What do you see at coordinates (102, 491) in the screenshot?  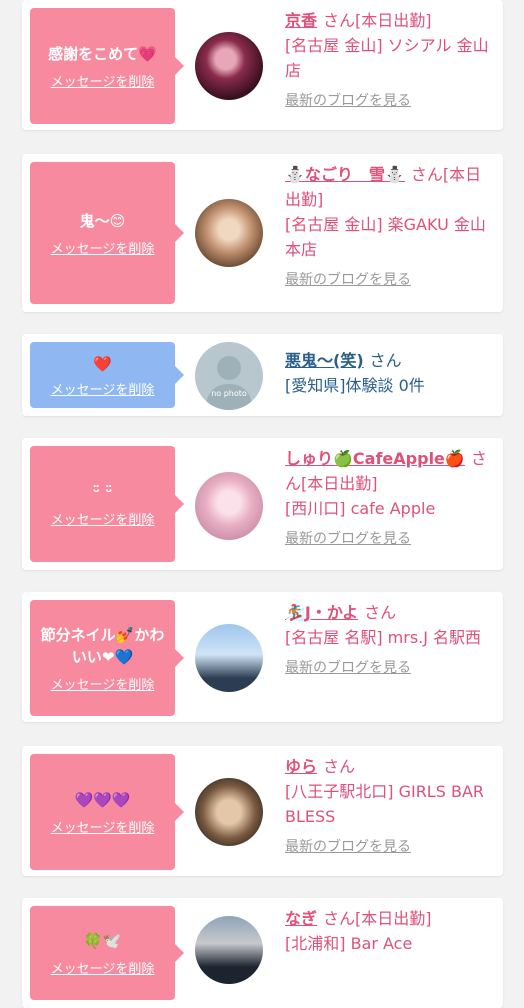 I see `message-text: ᵕ̈ ᵕ̈` at bounding box center [102, 491].